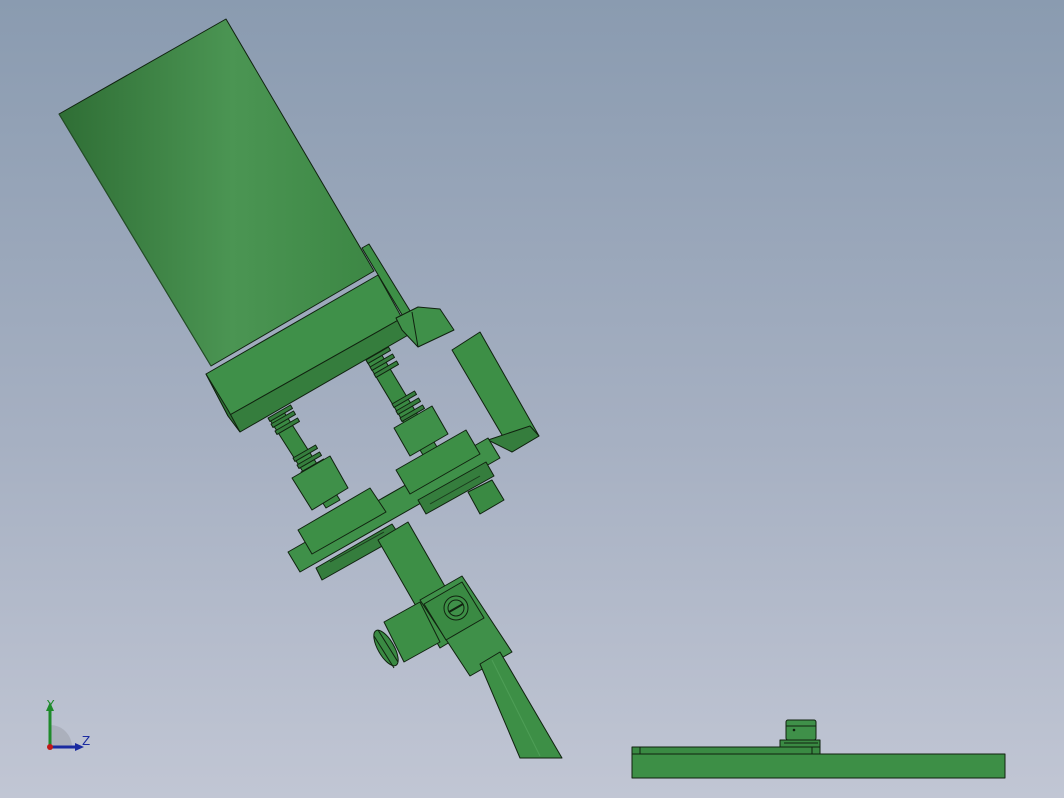 The height and width of the screenshot is (798, 1064). I want to click on coordinate-triad: Y Z, so click(65, 727).